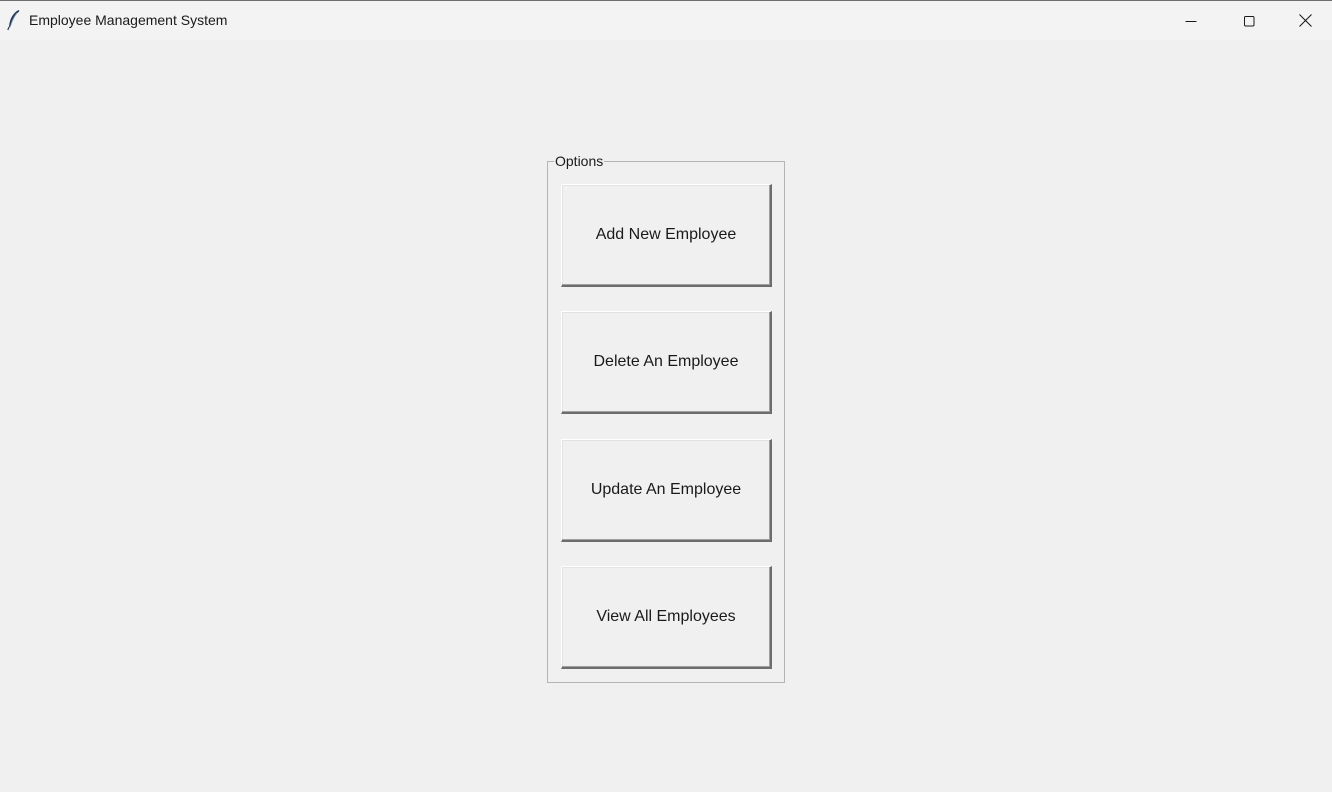 The image size is (1332, 792). Describe the element at coordinates (579, 161) in the screenshot. I see `options-legend: Options` at that location.